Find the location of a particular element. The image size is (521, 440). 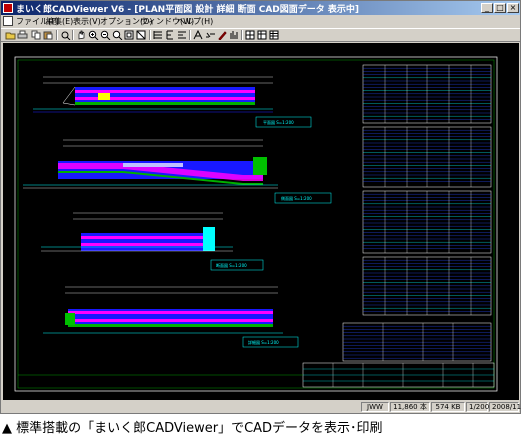

menu-view: 表示(V) is located at coordinates (87, 21).